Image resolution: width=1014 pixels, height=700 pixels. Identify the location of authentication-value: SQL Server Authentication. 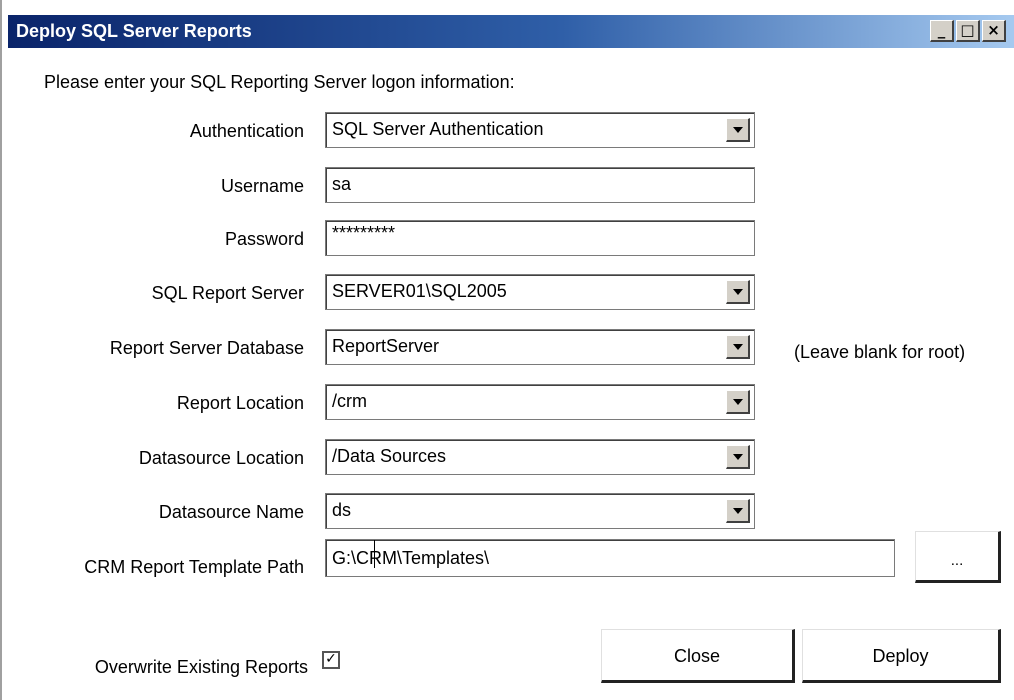
(438, 129).